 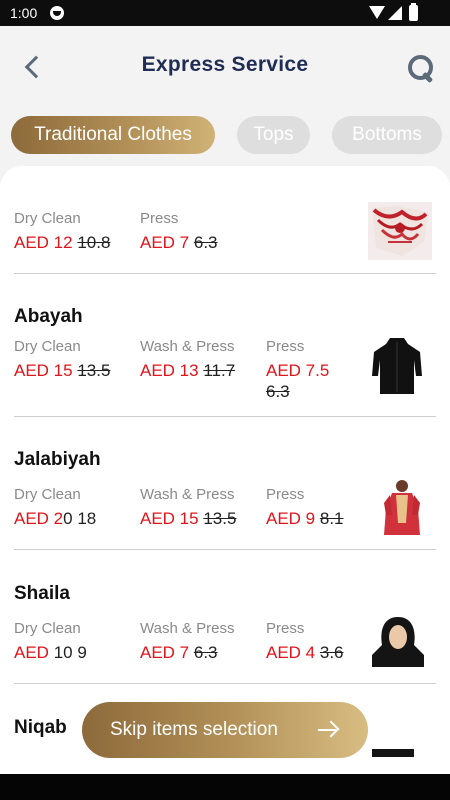 I want to click on skip-items-selection-button: Skip items selection, so click(x=225, y=730).